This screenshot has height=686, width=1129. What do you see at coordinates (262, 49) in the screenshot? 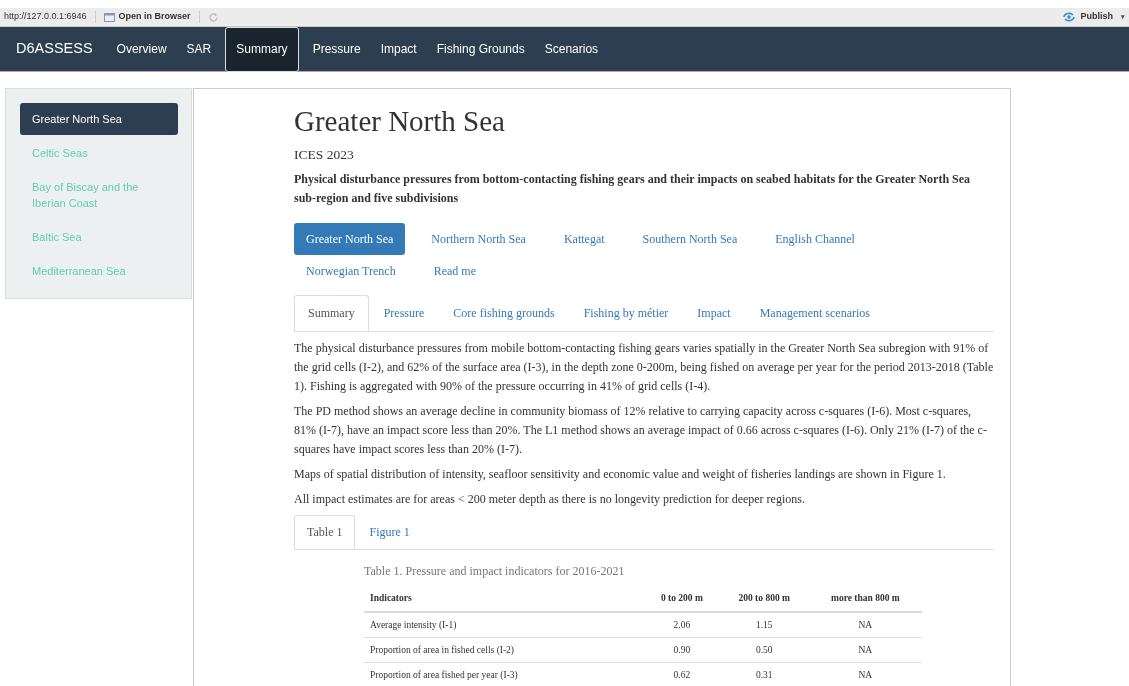
I see `nav-tab: Summary` at bounding box center [262, 49].